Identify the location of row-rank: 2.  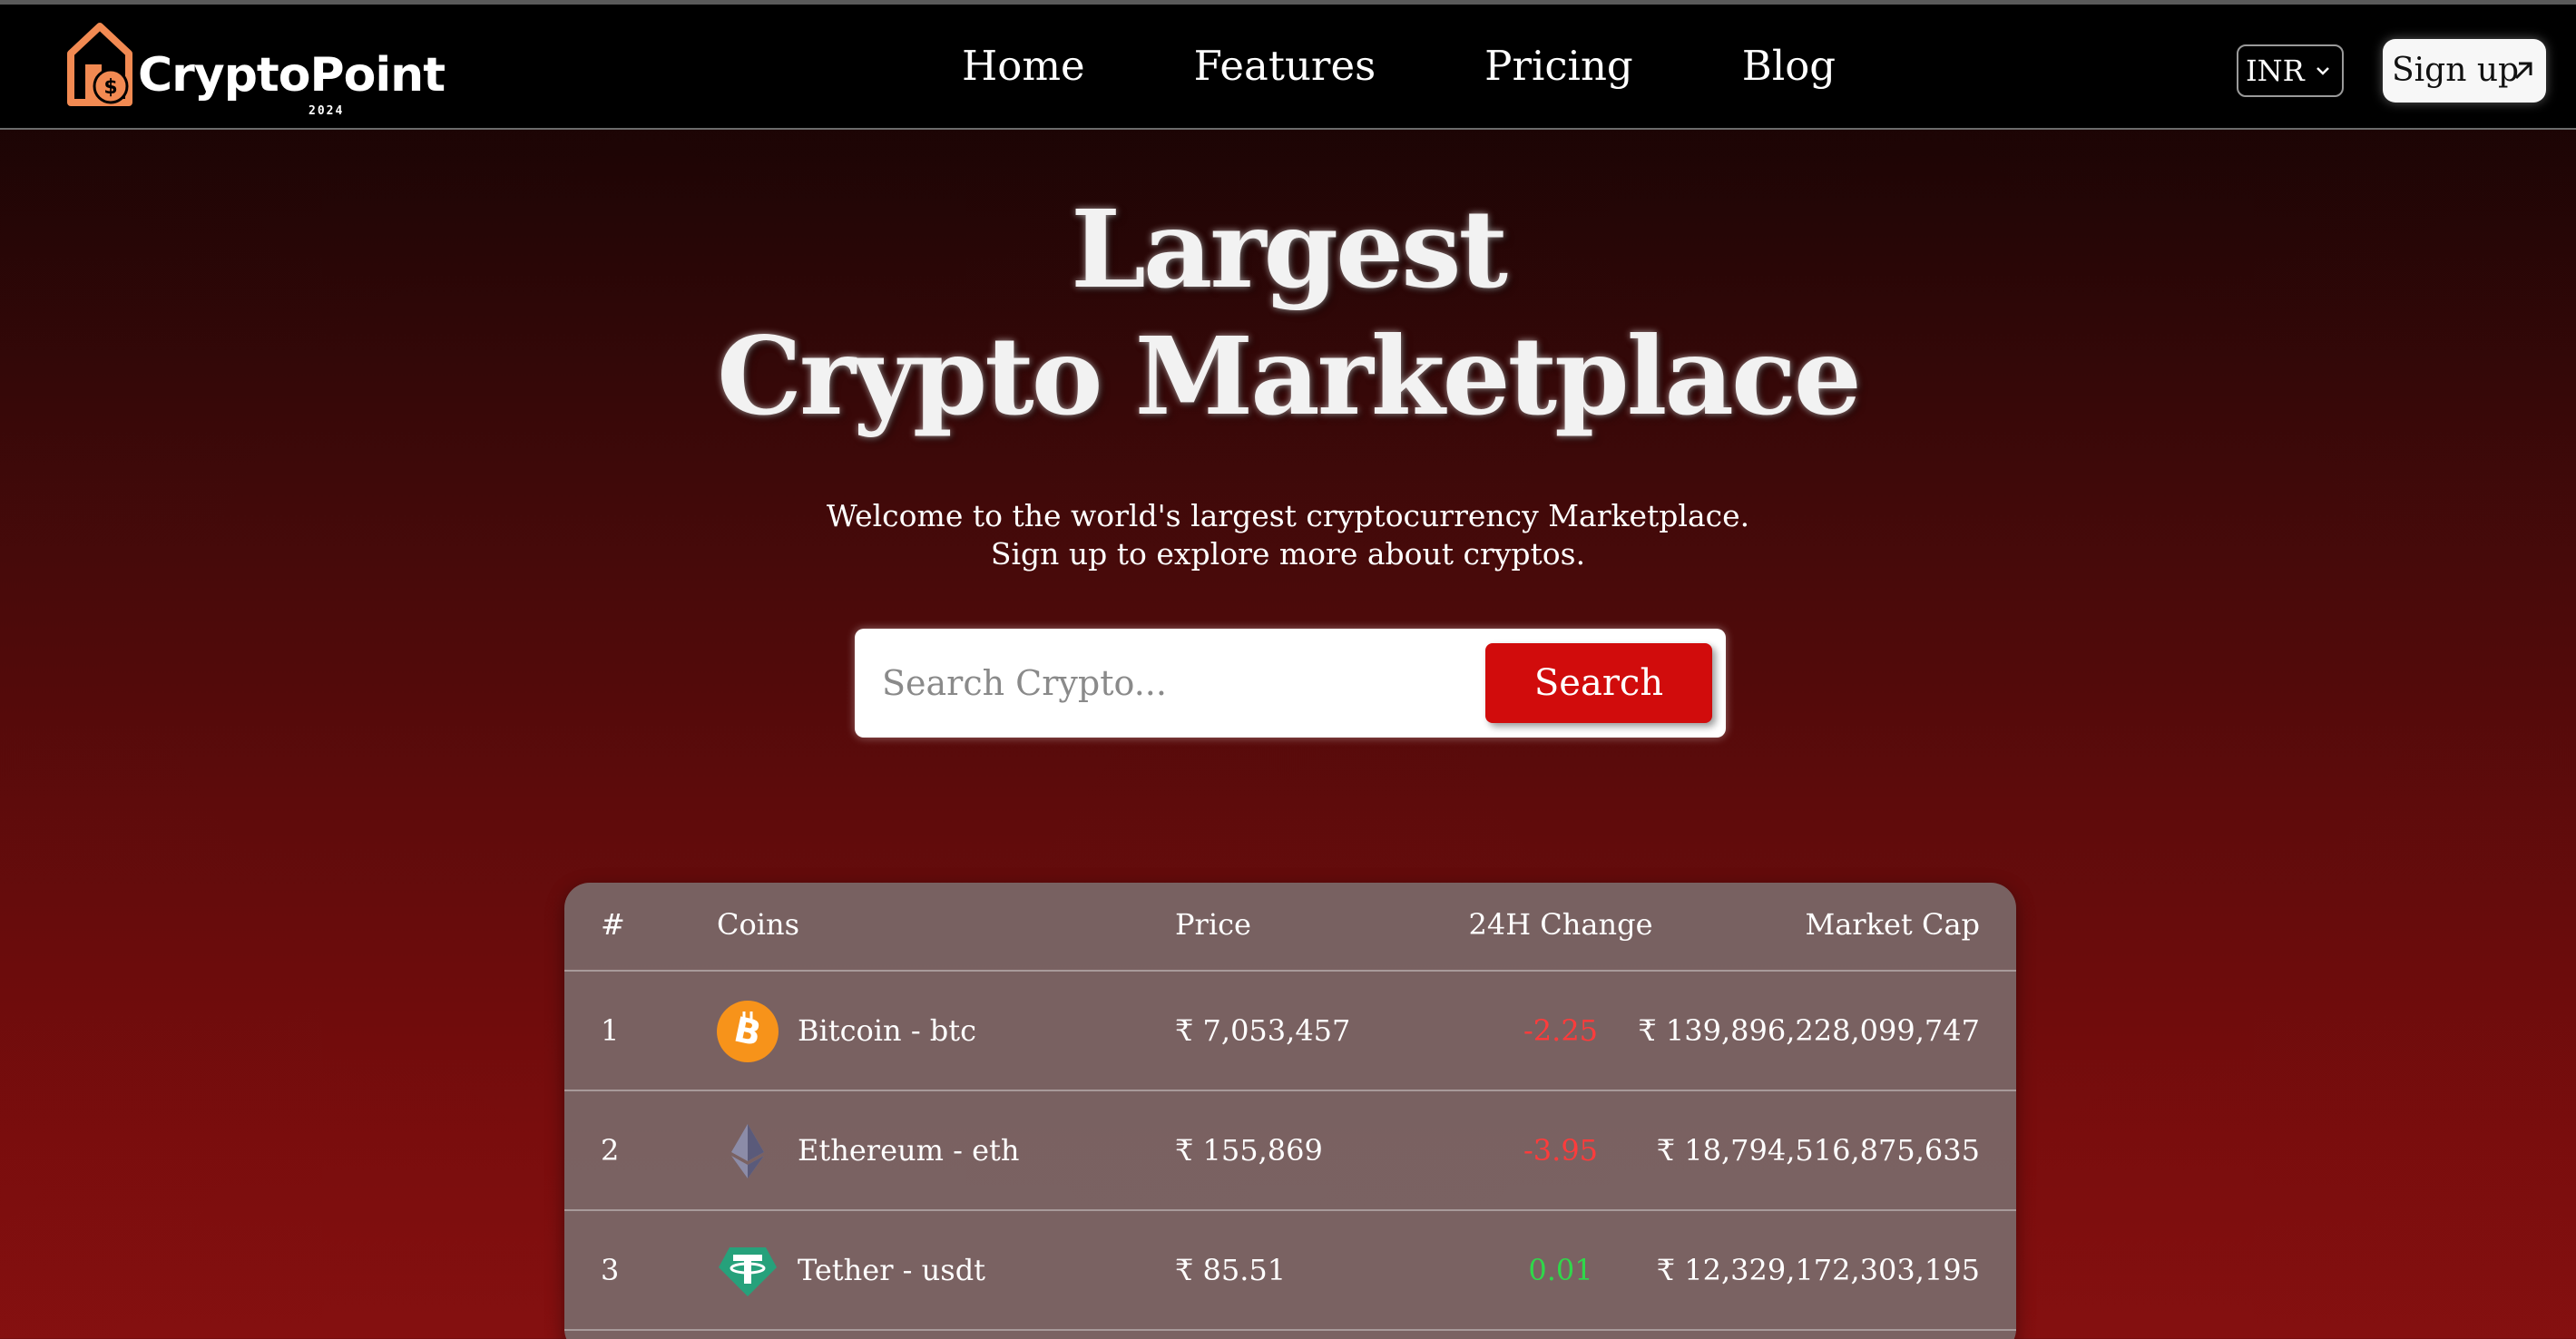
(610, 1150).